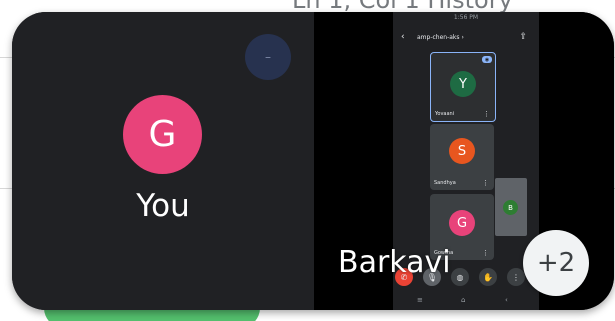 Image resolution: width=615 pixels, height=321 pixels. What do you see at coordinates (445, 114) in the screenshot?
I see `participant-name: Yovaani` at bounding box center [445, 114].